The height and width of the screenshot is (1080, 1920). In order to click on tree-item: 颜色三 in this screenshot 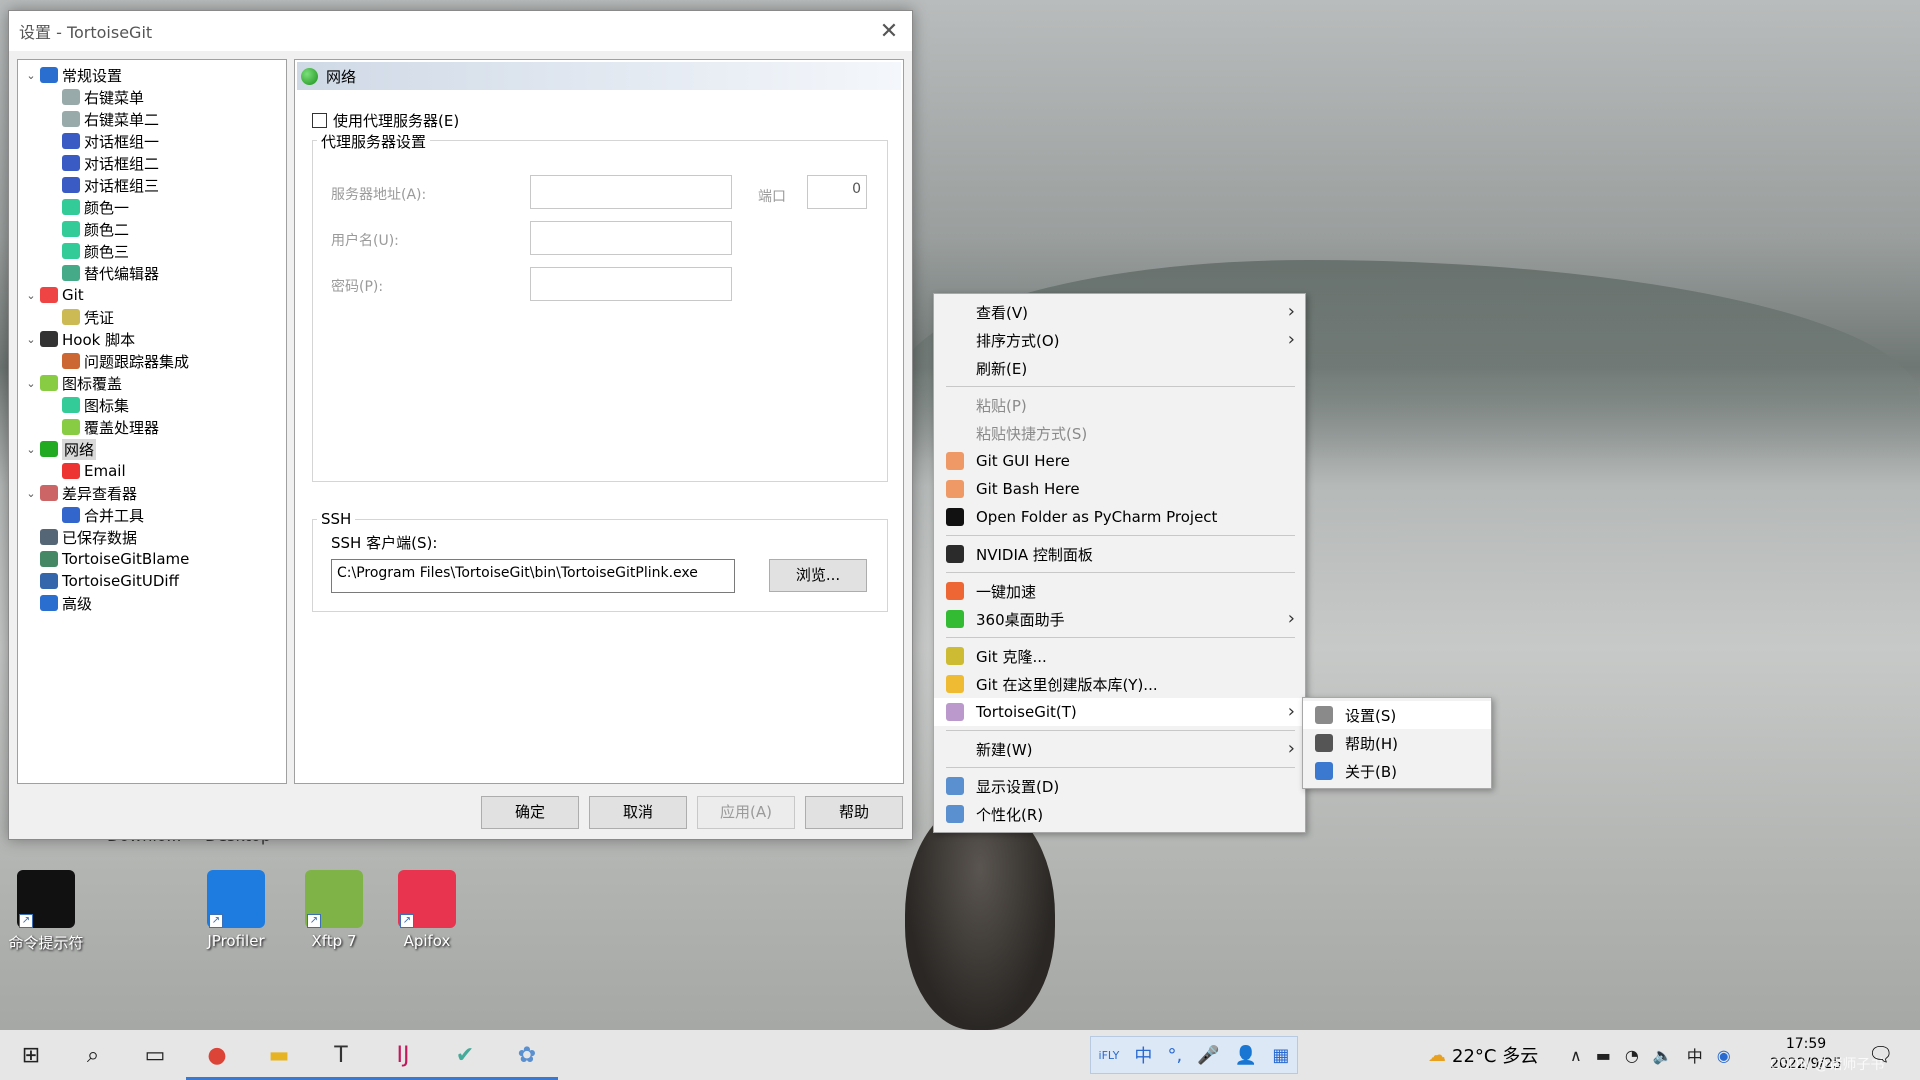, I will do `click(152, 251)`.